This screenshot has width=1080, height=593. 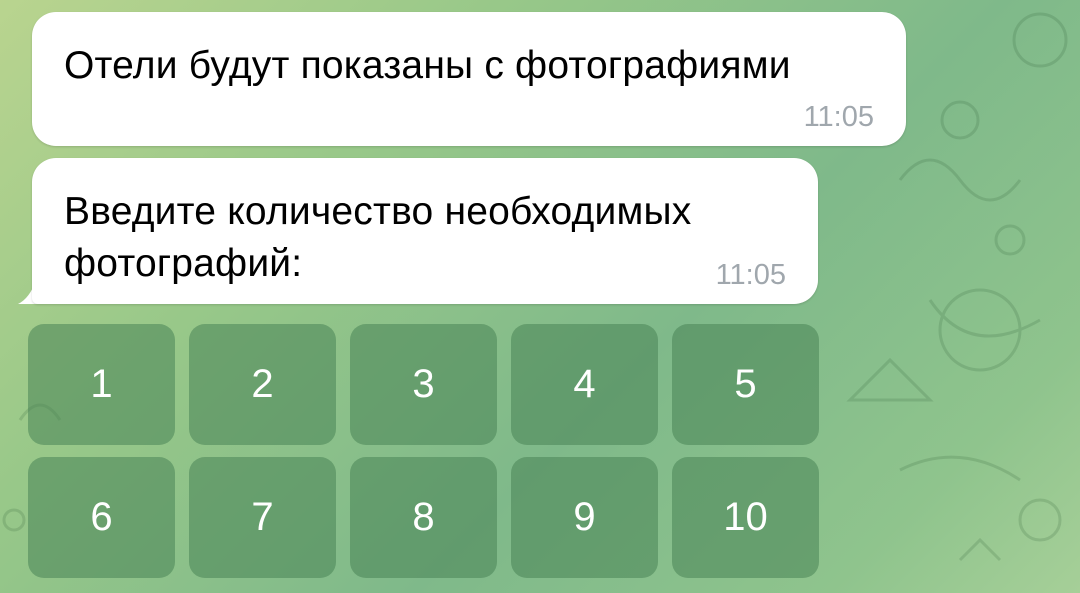 I want to click on keyboard-button-9: 9, so click(x=584, y=517).